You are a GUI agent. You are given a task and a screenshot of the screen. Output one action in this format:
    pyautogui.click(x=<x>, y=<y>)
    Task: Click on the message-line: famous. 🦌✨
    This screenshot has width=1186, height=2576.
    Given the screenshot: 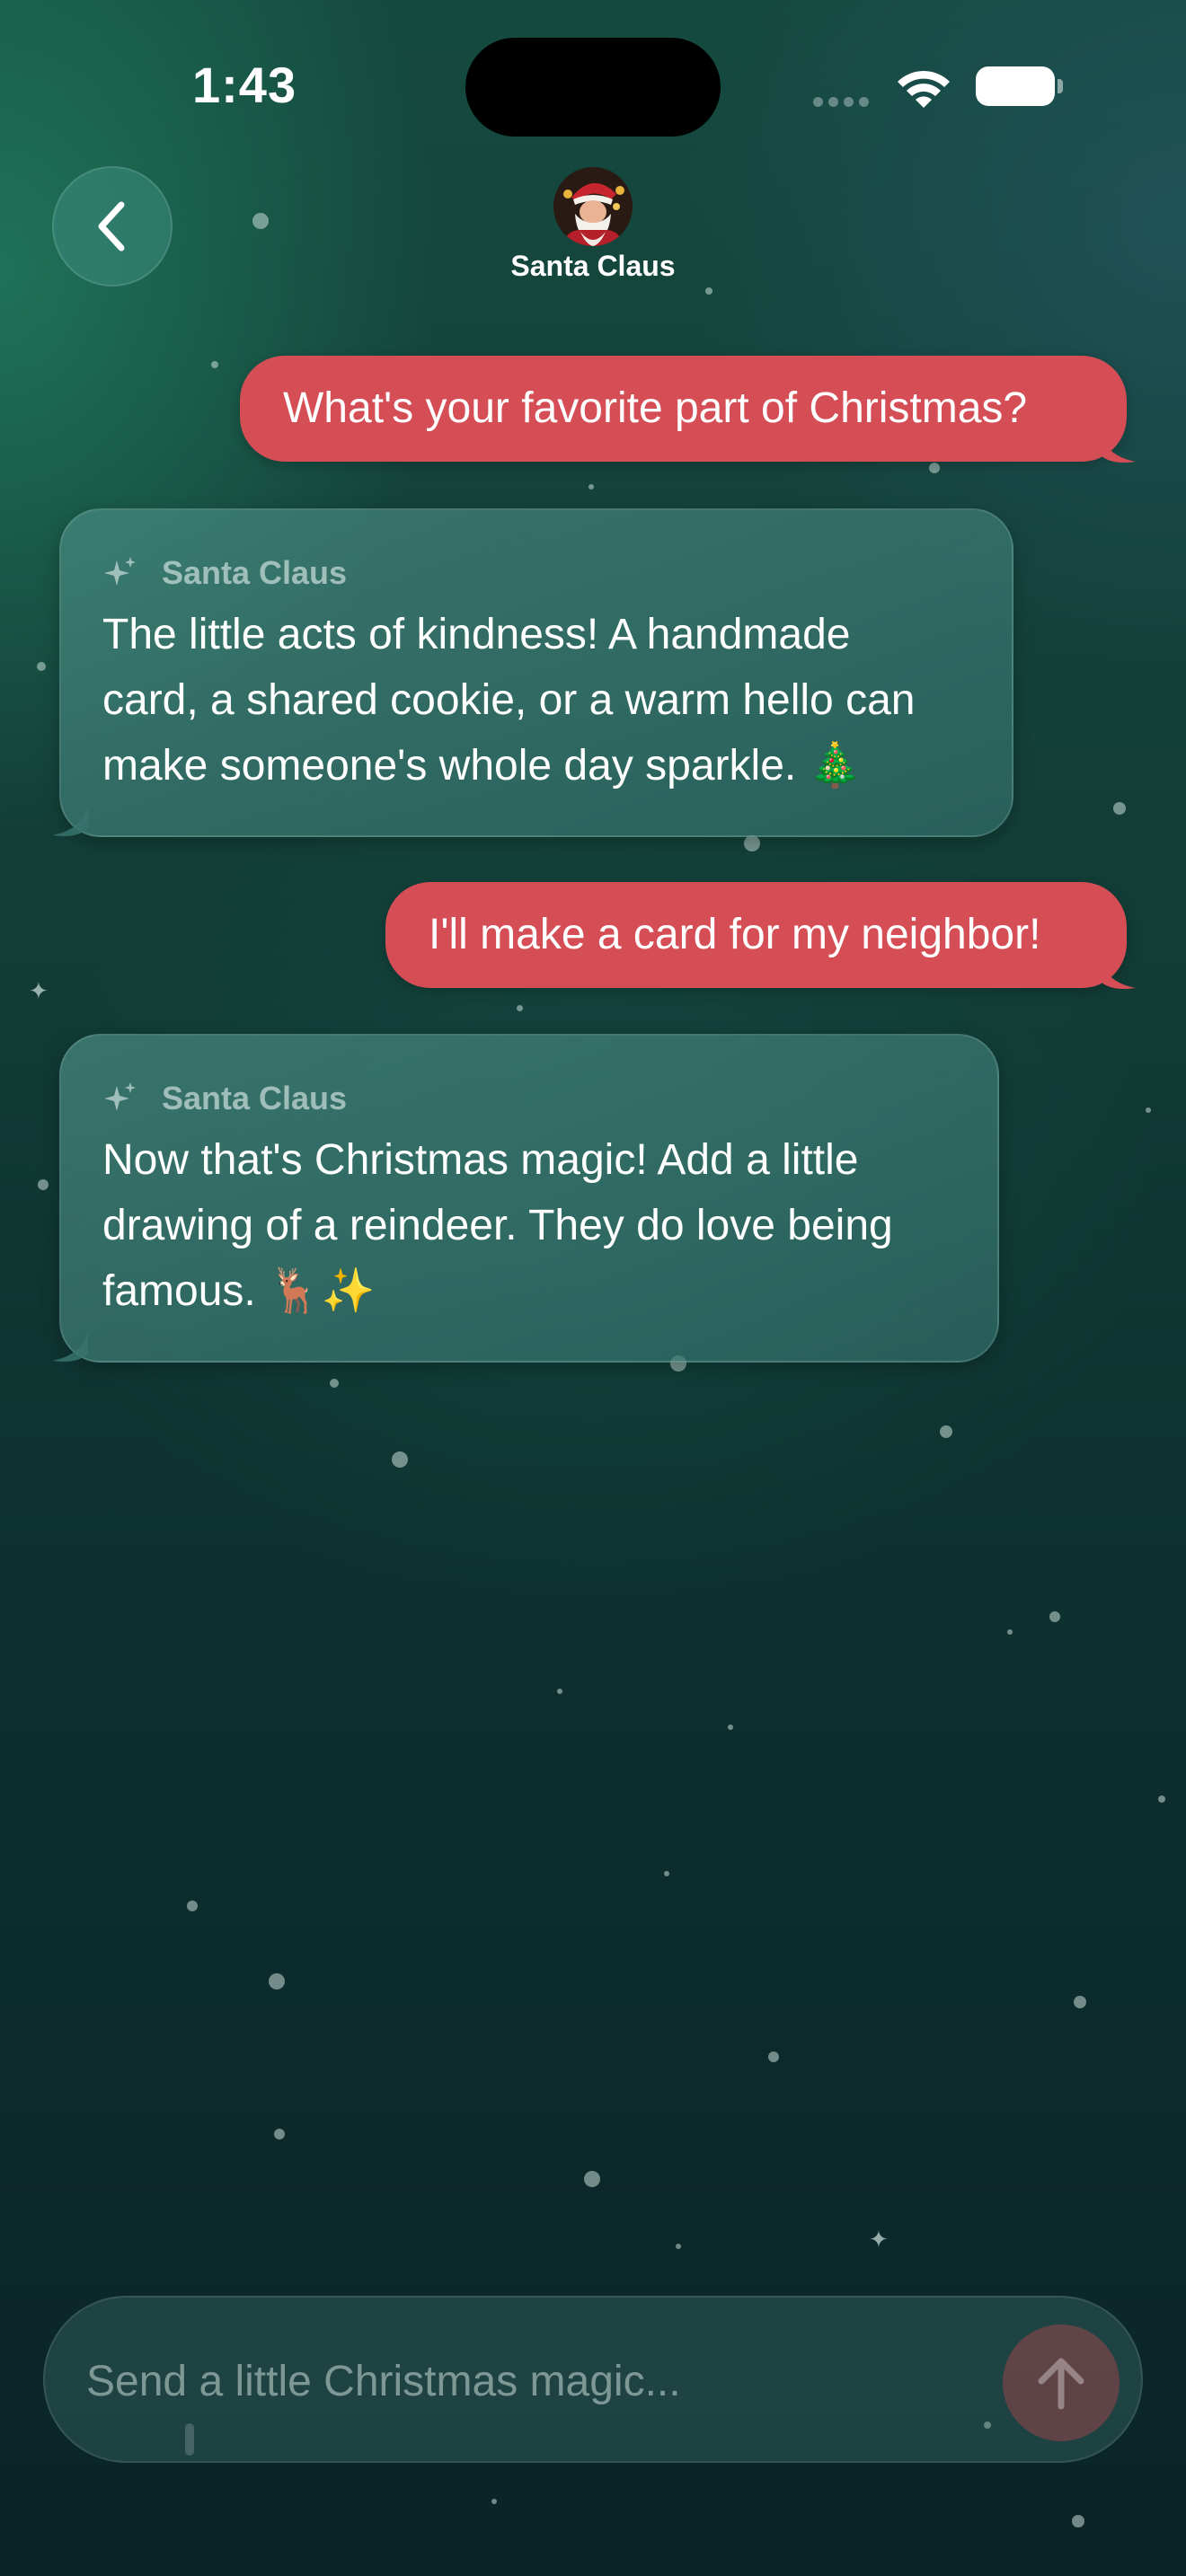 What is the action you would take?
    pyautogui.click(x=239, y=1291)
    